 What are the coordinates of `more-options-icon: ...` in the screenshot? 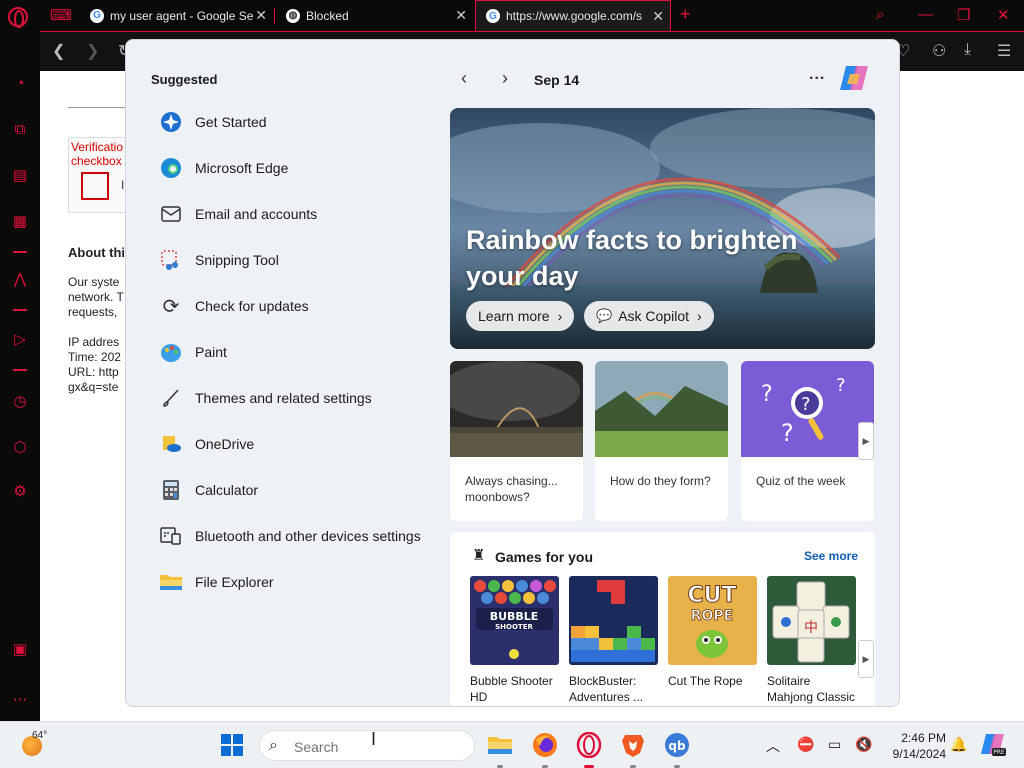 It's located at (817, 75).